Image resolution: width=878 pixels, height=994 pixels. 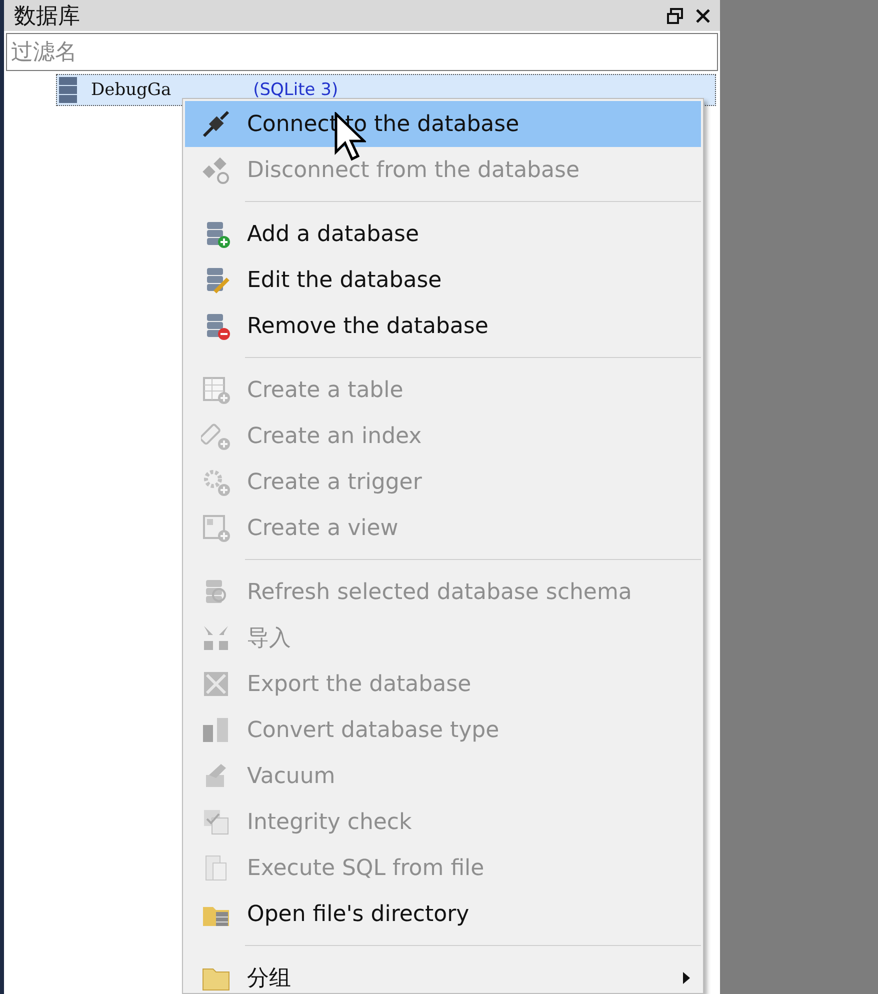 I want to click on table-add-icon, so click(x=216, y=390).